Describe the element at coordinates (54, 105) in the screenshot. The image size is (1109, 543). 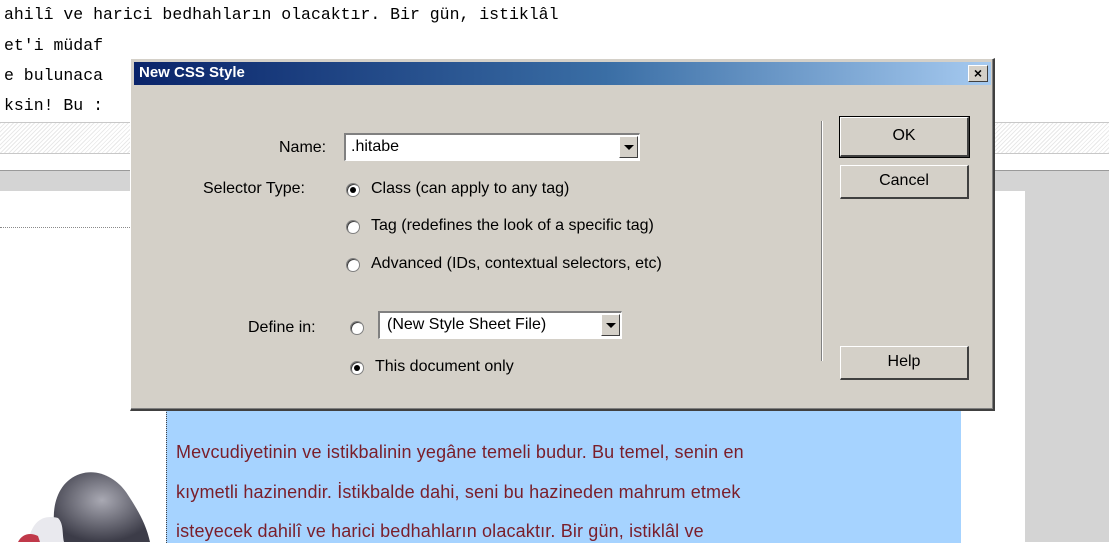
I see `code-line: ksin! Bu :` at that location.